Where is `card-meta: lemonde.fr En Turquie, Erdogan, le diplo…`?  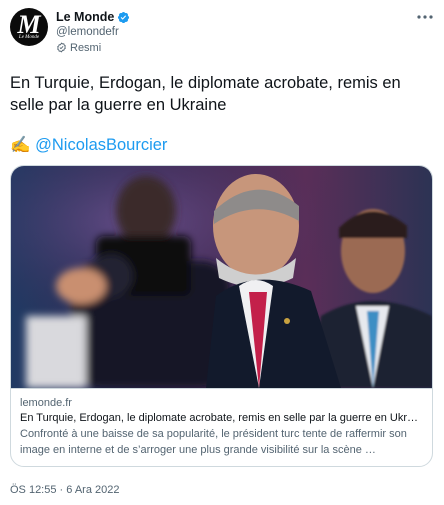 card-meta: lemonde.fr En Turquie, Erdogan, le diplo… is located at coordinates (221, 427).